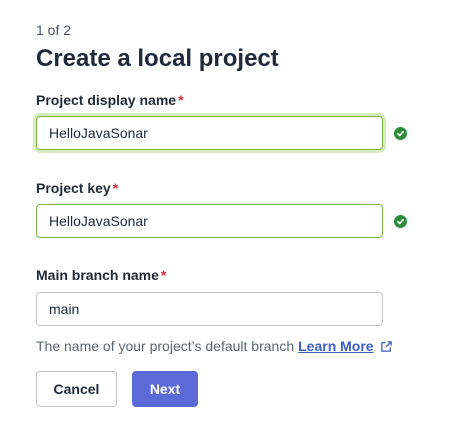 The height and width of the screenshot is (438, 469). Describe the element at coordinates (386, 348) in the screenshot. I see `external-link-icon` at that location.